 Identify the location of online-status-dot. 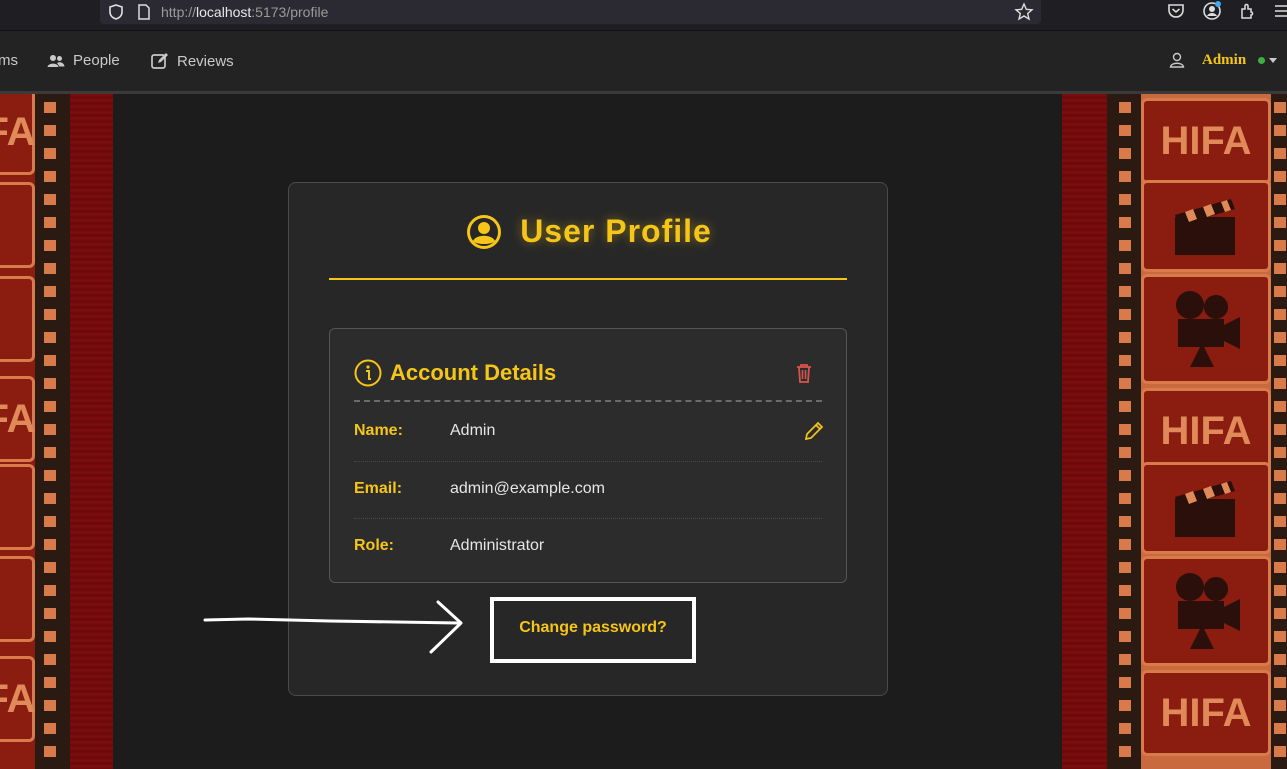
(1262, 60).